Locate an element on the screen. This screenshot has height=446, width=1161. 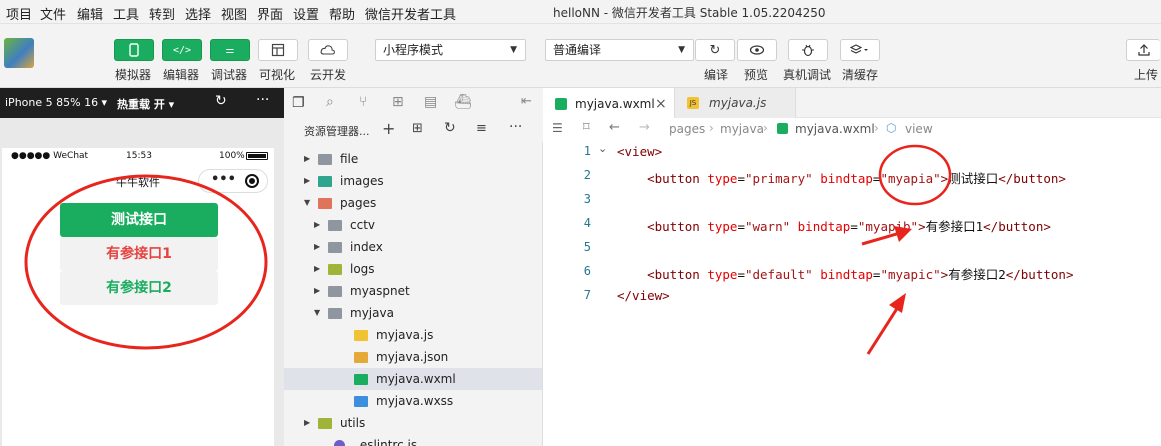
annotation-circle-myapia is located at coordinates (915, 175).